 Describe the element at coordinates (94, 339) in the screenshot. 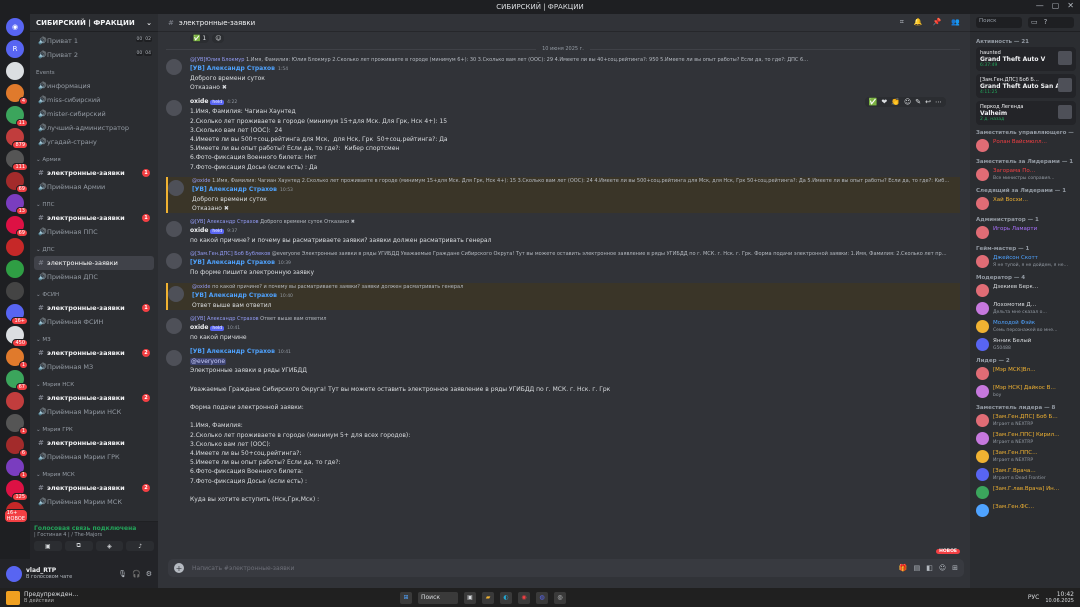

I see `category-header: ⌄ МЗ` at that location.